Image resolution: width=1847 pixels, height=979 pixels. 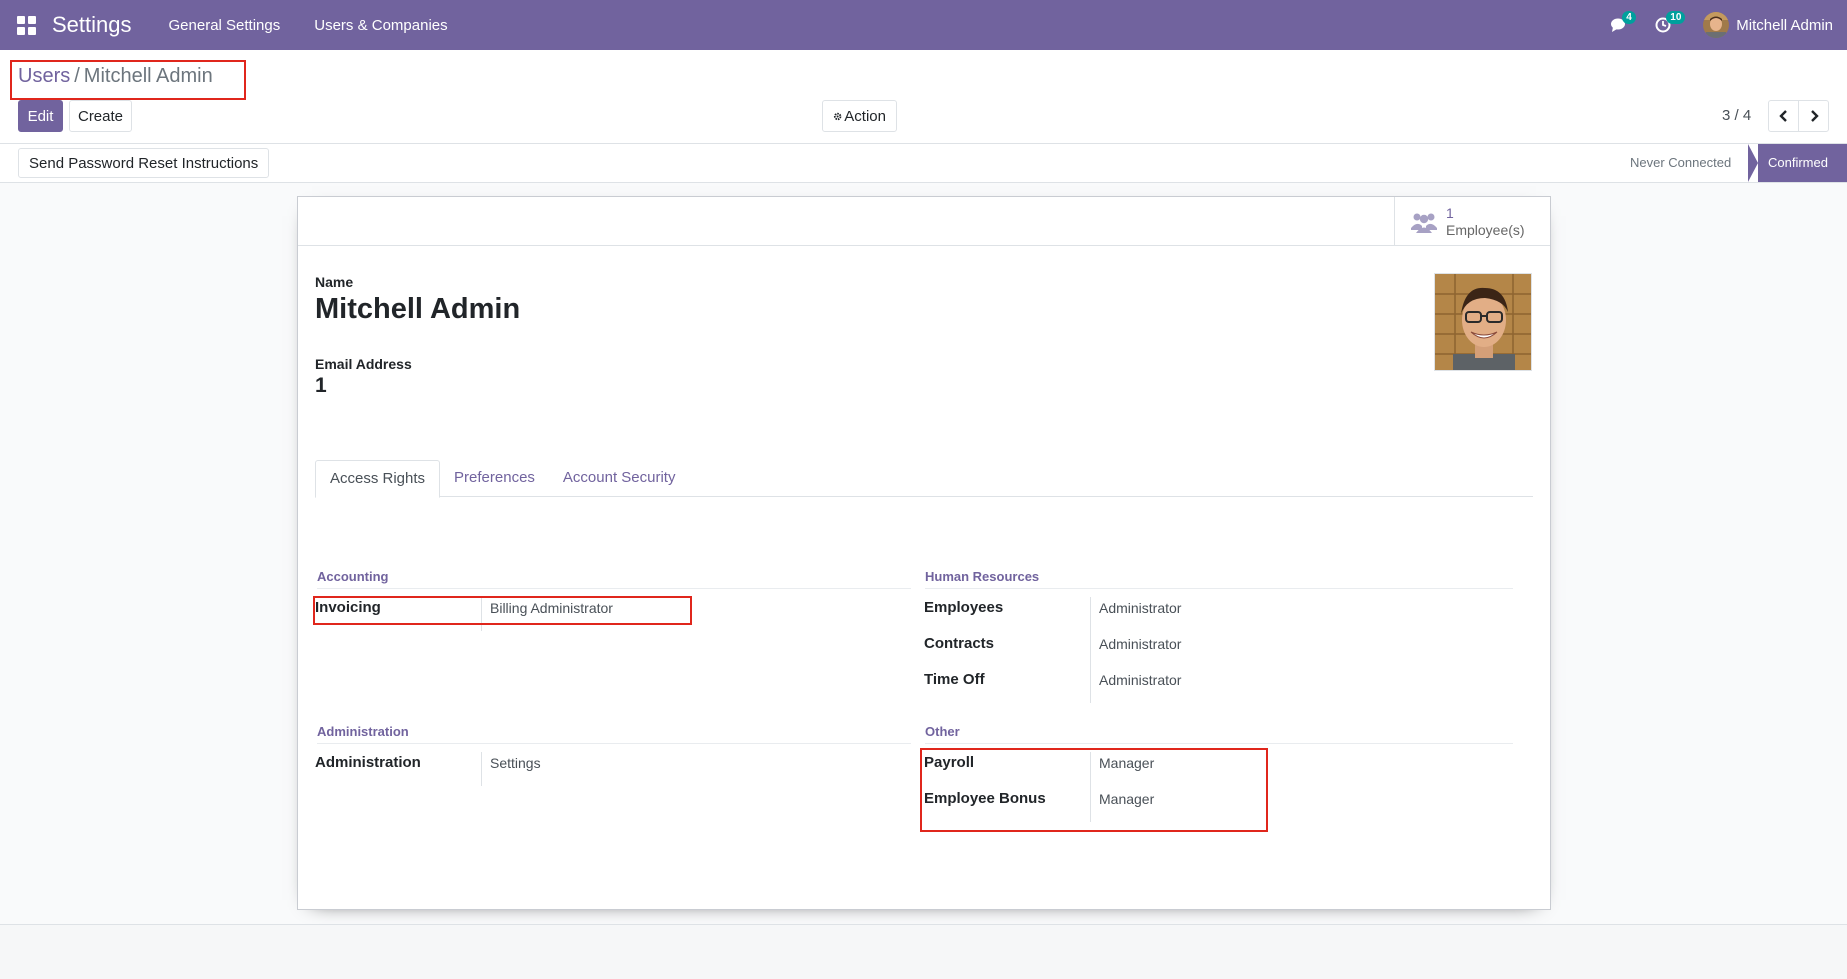 I want to click on messages-button: 4, so click(x=1619, y=25).